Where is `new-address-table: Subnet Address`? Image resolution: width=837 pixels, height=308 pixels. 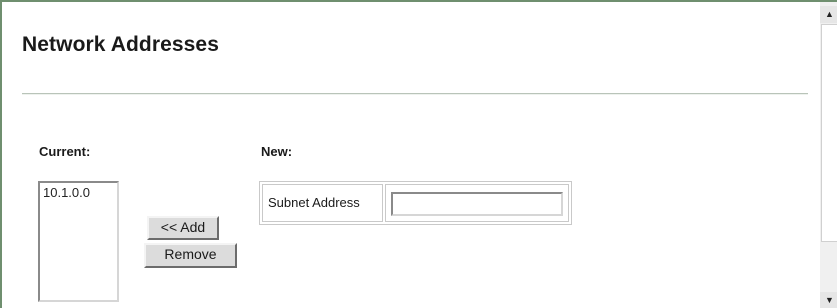
new-address-table: Subnet Address is located at coordinates (415, 203).